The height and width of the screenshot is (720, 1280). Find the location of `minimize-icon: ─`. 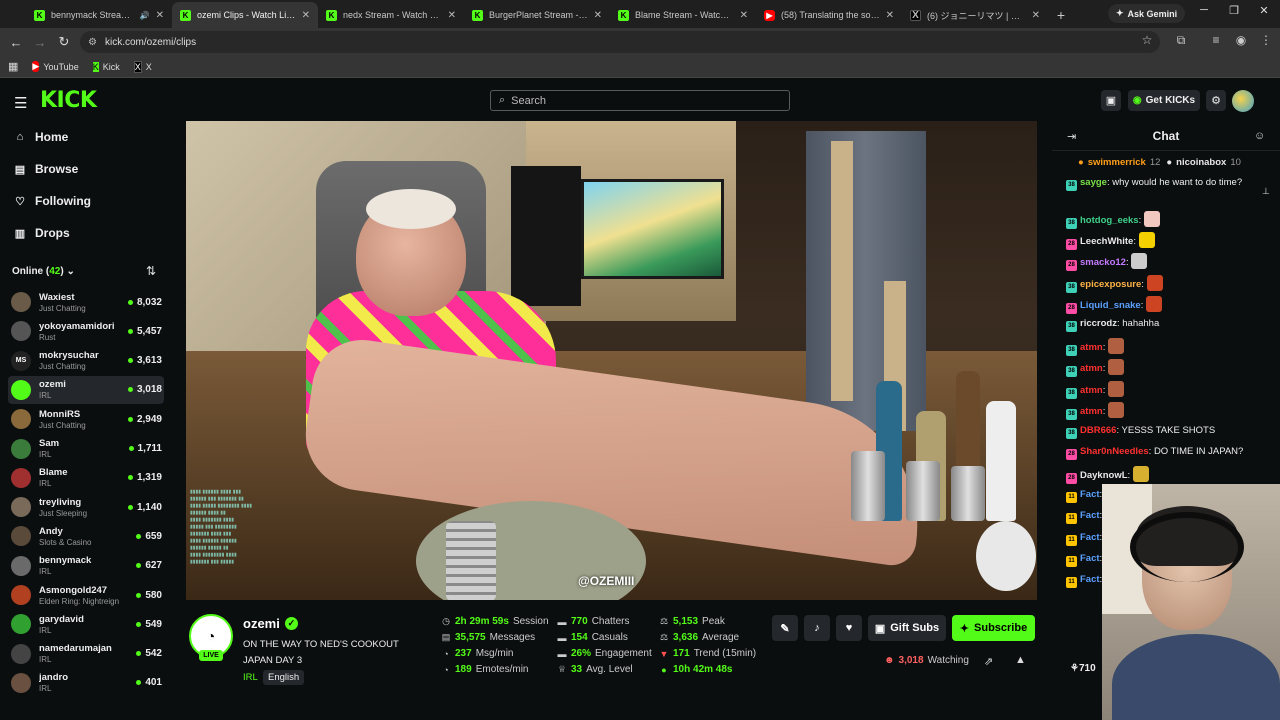

minimize-icon: ─ is located at coordinates (1204, 10).